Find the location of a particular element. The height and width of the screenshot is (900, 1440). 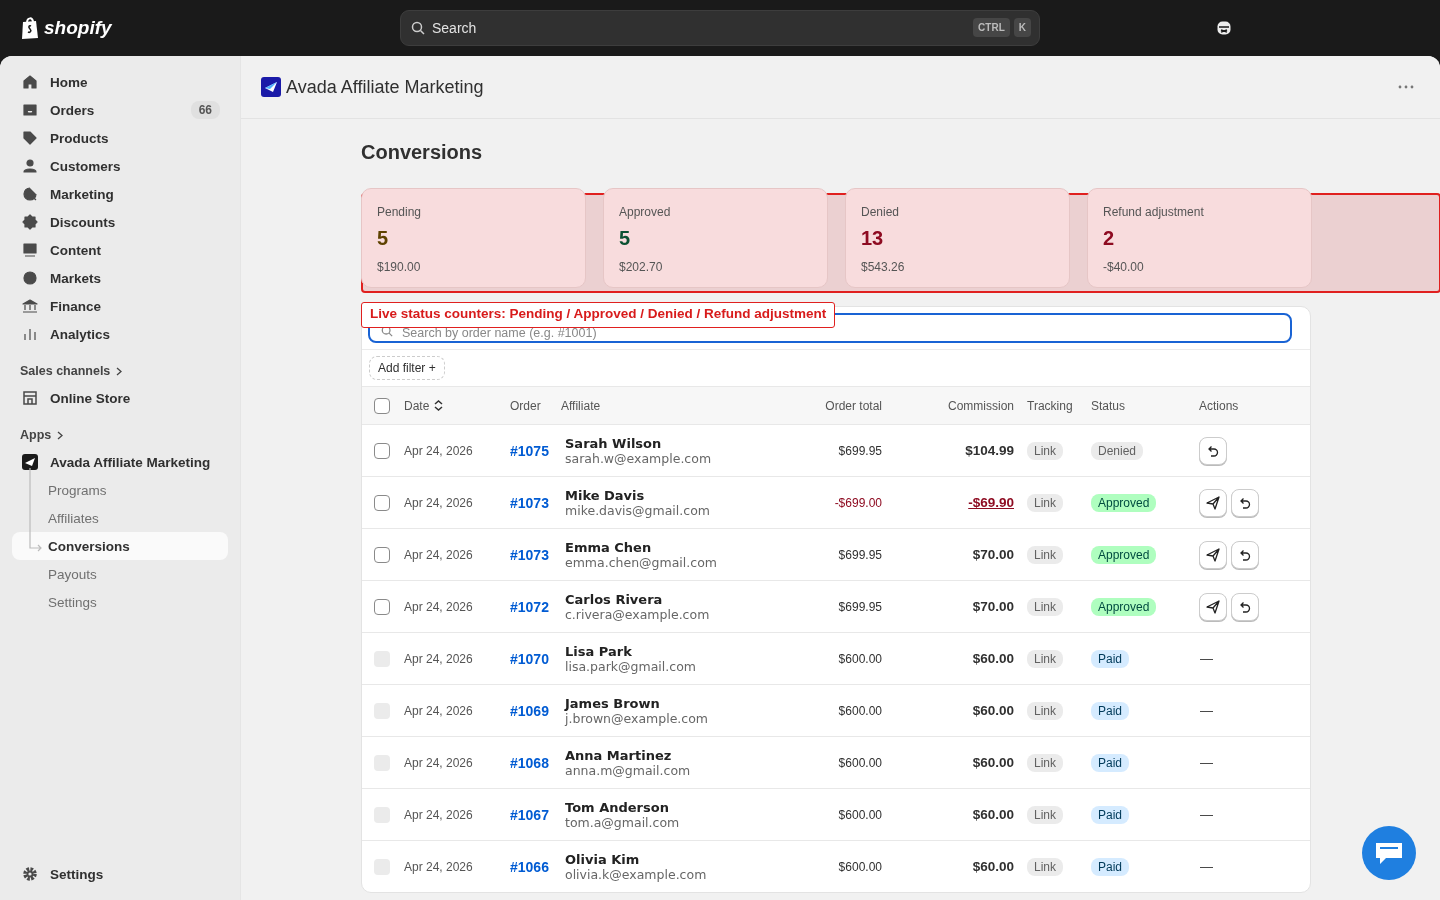

stat-count: 2 is located at coordinates (1109, 238).